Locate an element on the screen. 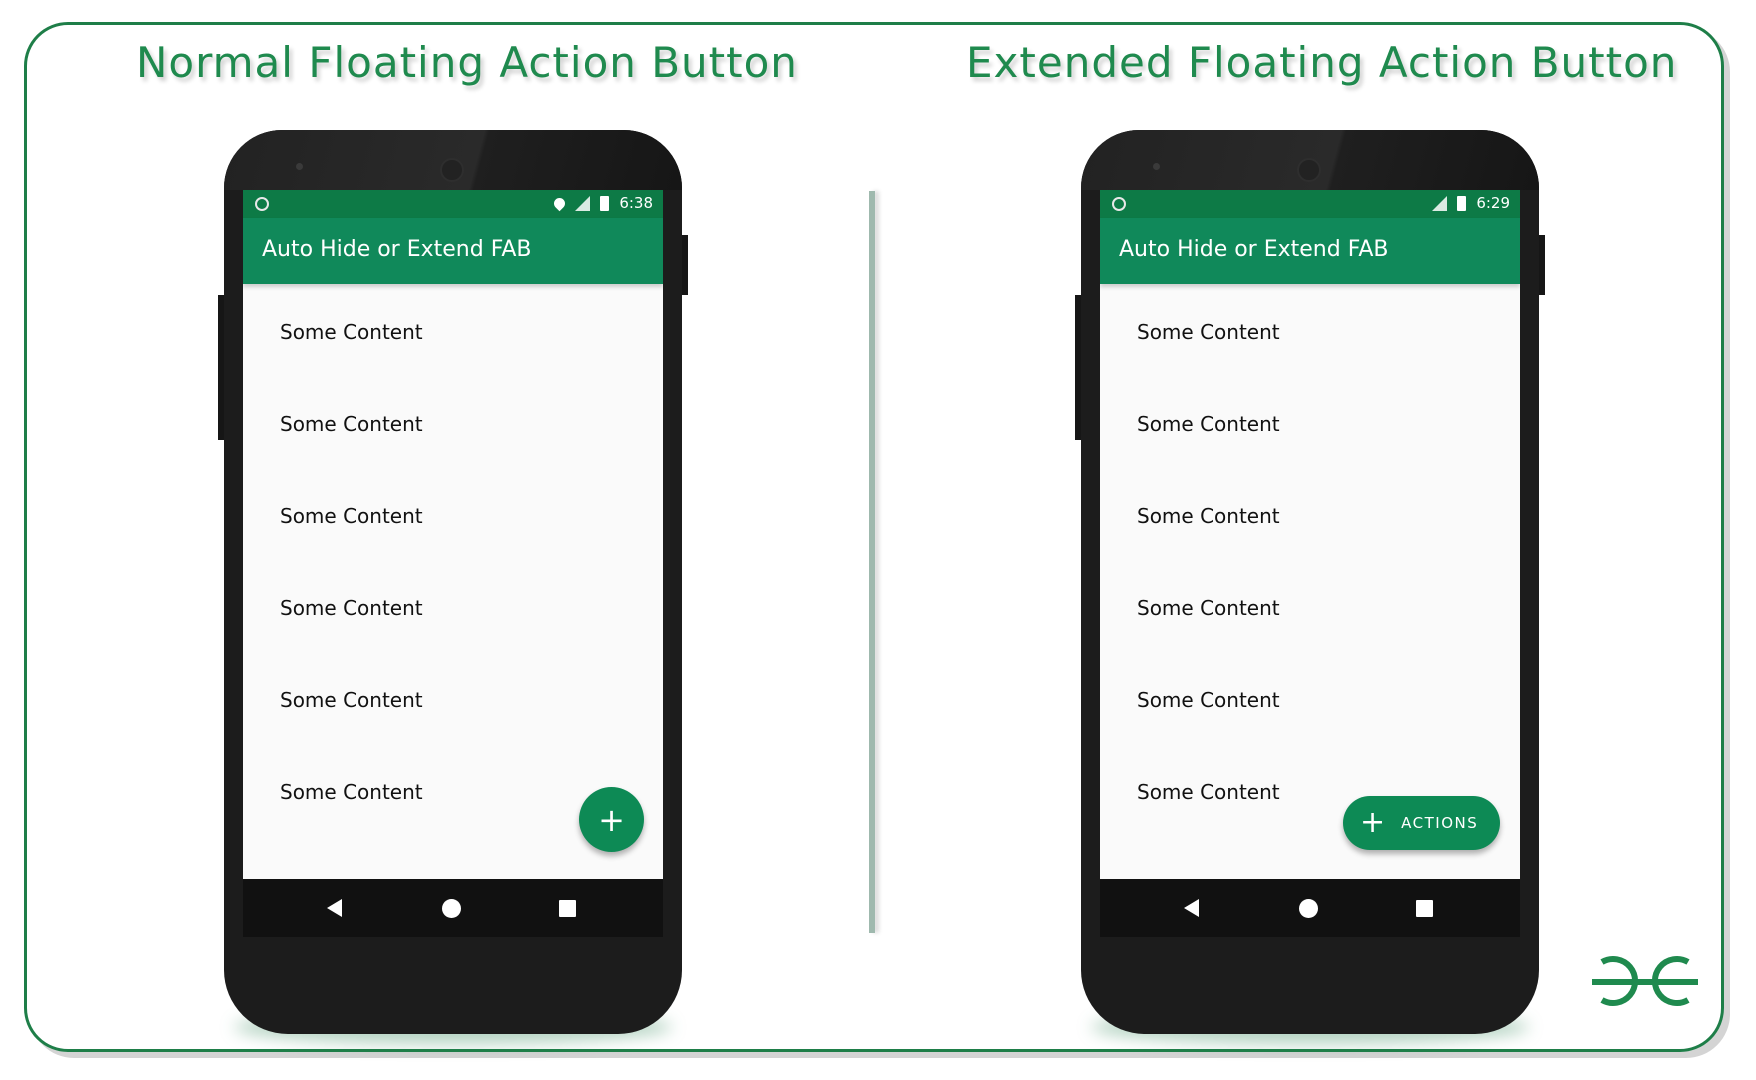 This screenshot has width=1756, height=1080. status-bar: 6:29 is located at coordinates (1310, 204).